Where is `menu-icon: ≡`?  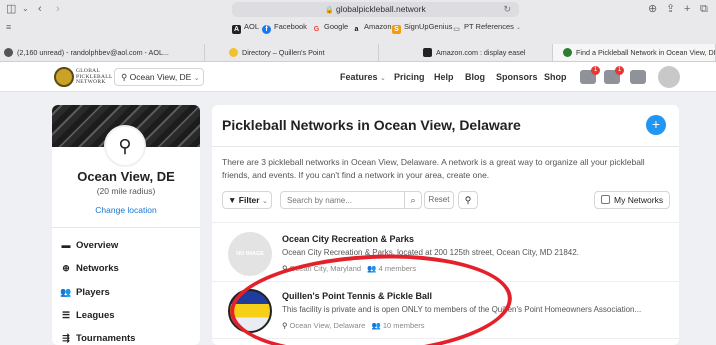 menu-icon: ≡ is located at coordinates (8, 27).